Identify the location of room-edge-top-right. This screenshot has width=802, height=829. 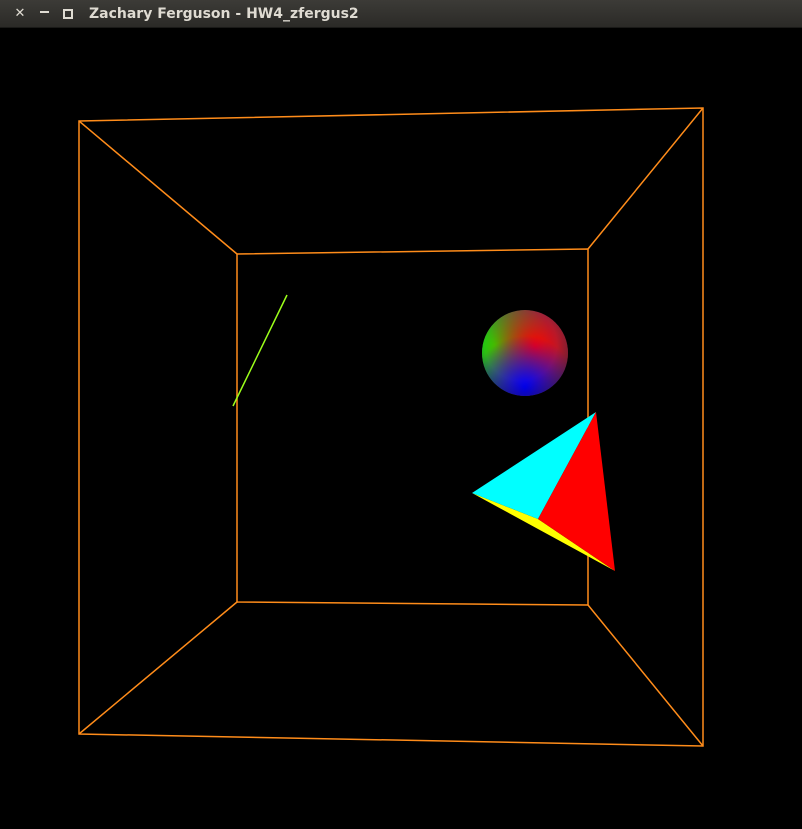
(645, 178).